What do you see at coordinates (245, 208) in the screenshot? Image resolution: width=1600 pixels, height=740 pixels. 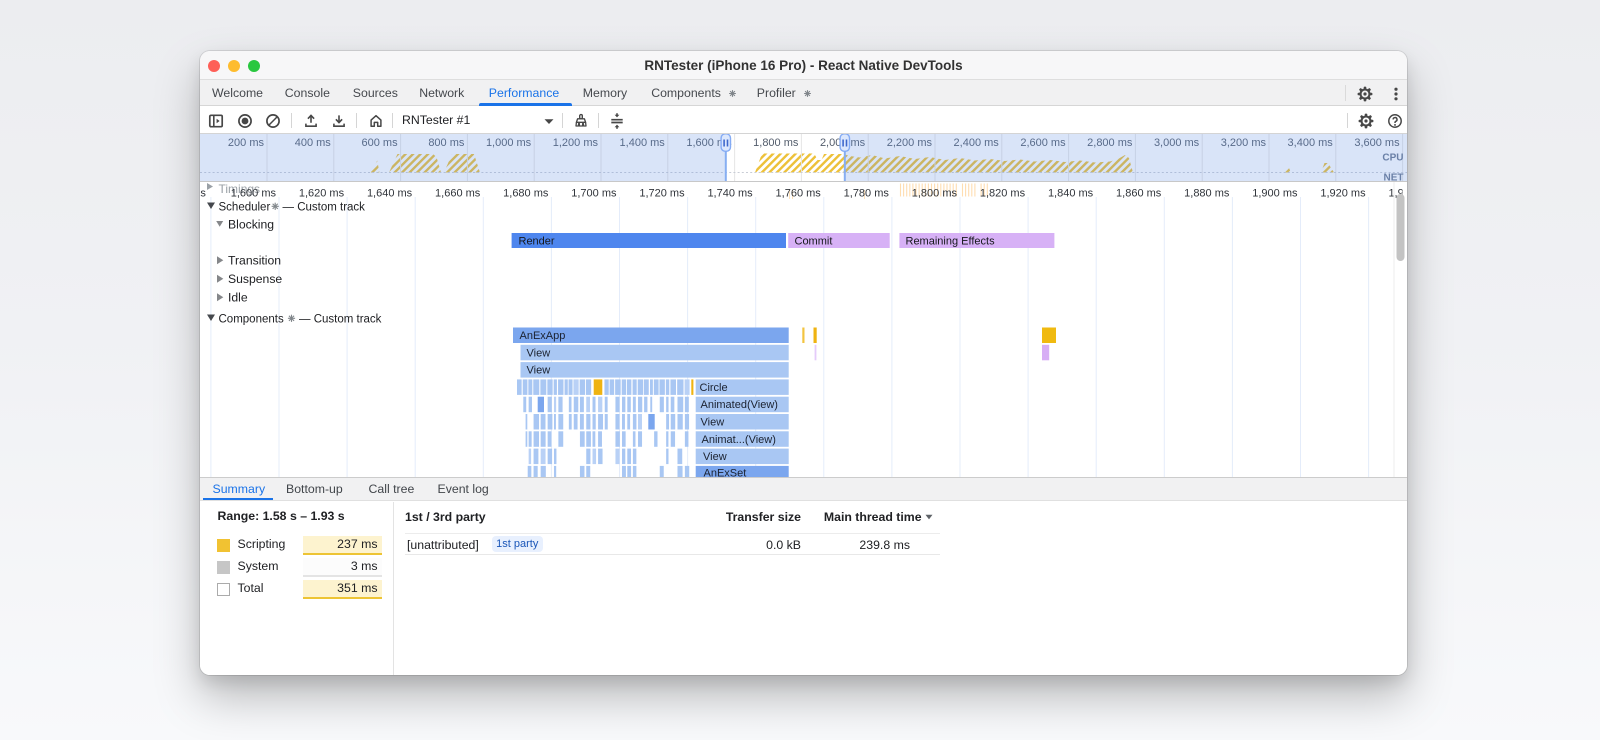 I see `svg-text: Scheduler` at bounding box center [245, 208].